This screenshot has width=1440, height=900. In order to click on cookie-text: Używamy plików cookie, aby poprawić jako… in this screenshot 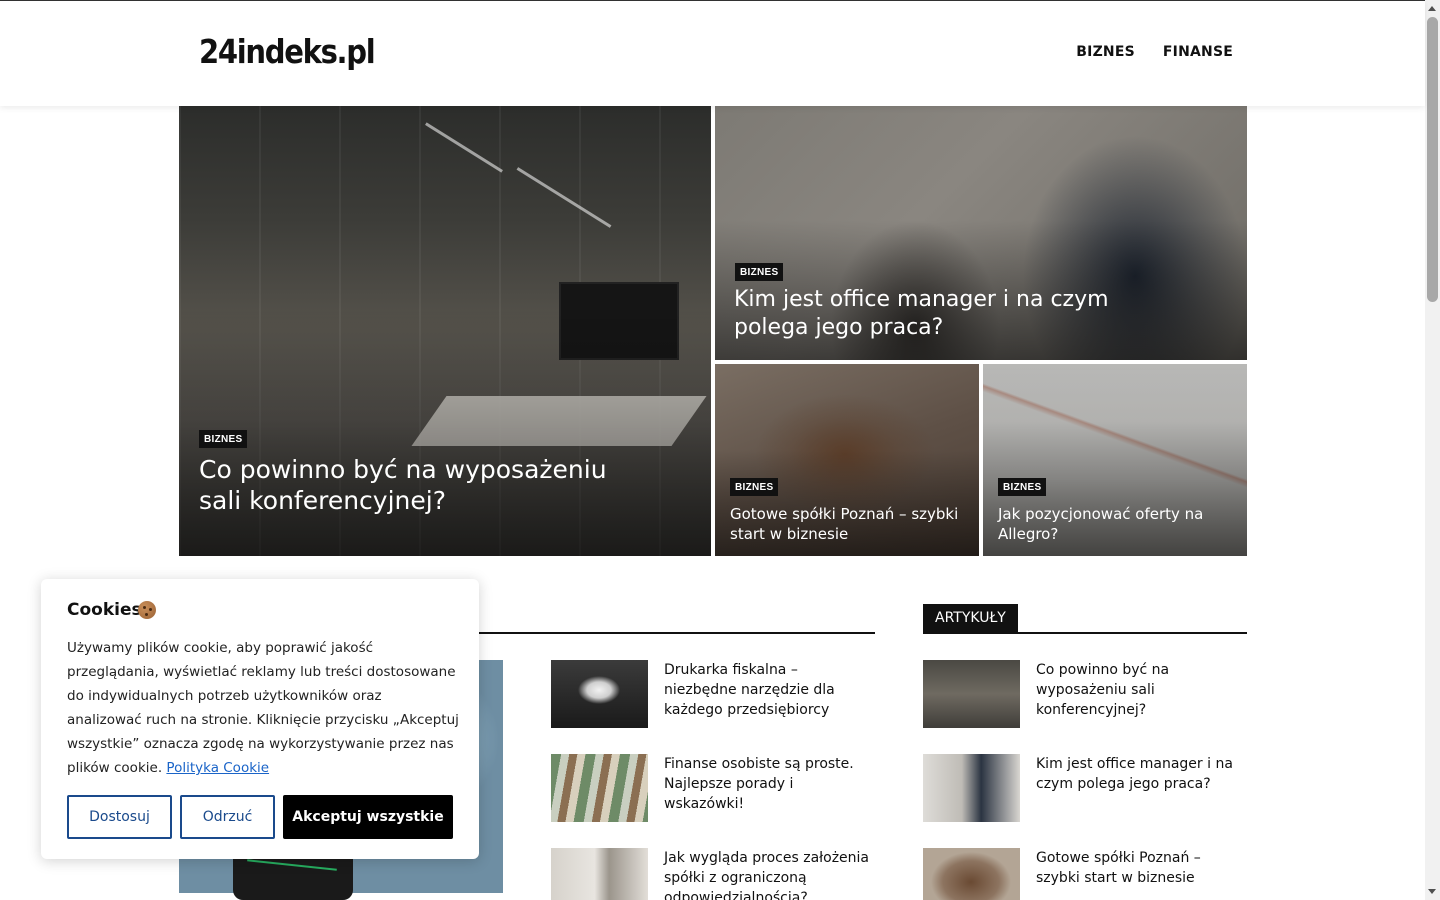, I will do `click(263, 708)`.